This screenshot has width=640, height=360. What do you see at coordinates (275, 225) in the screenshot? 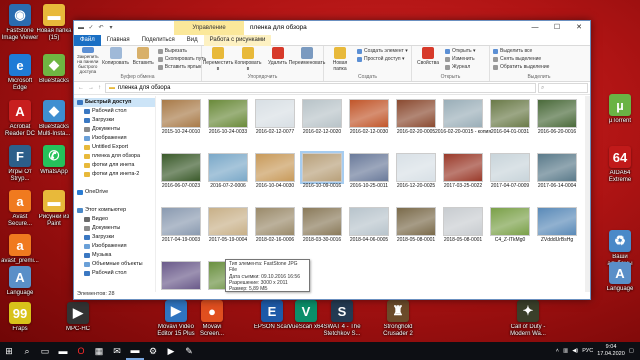
I see `file-thumbnail: 2018-02-16-0006` at bounding box center [275, 225].